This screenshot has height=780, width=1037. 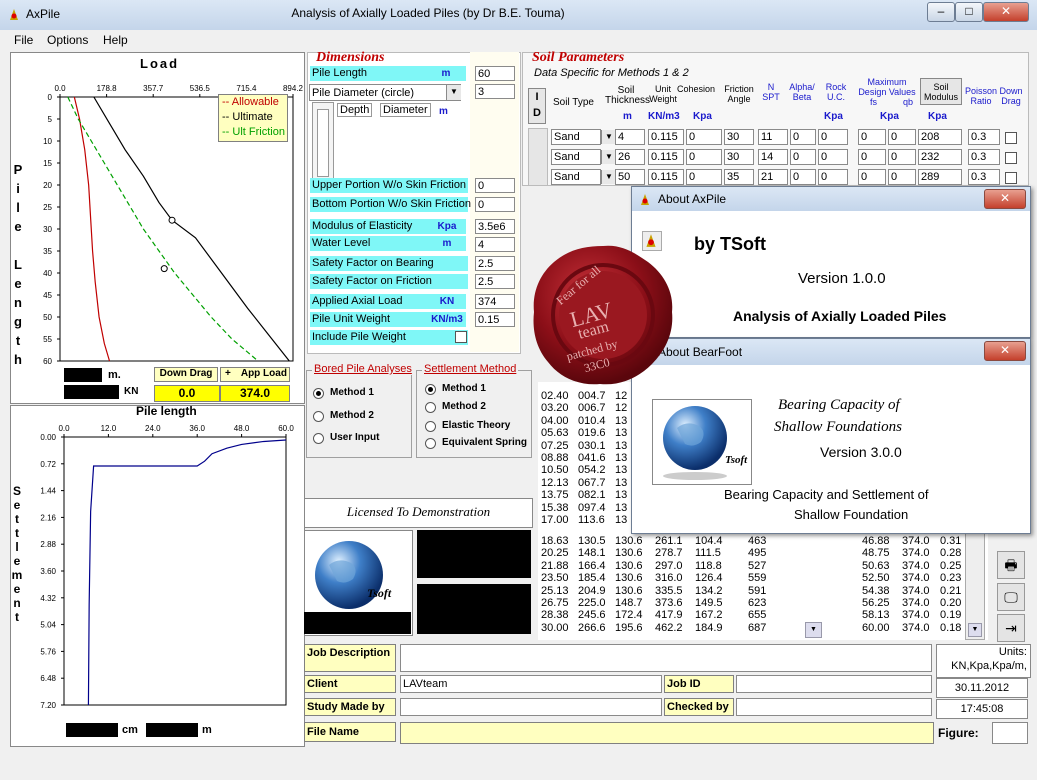 I want to click on sf-friction-input: 2.5, so click(x=495, y=281).